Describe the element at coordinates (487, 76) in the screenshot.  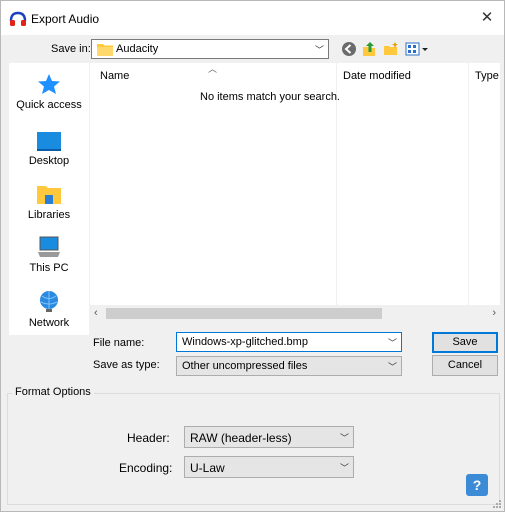
I see `column-header-type: Type` at that location.